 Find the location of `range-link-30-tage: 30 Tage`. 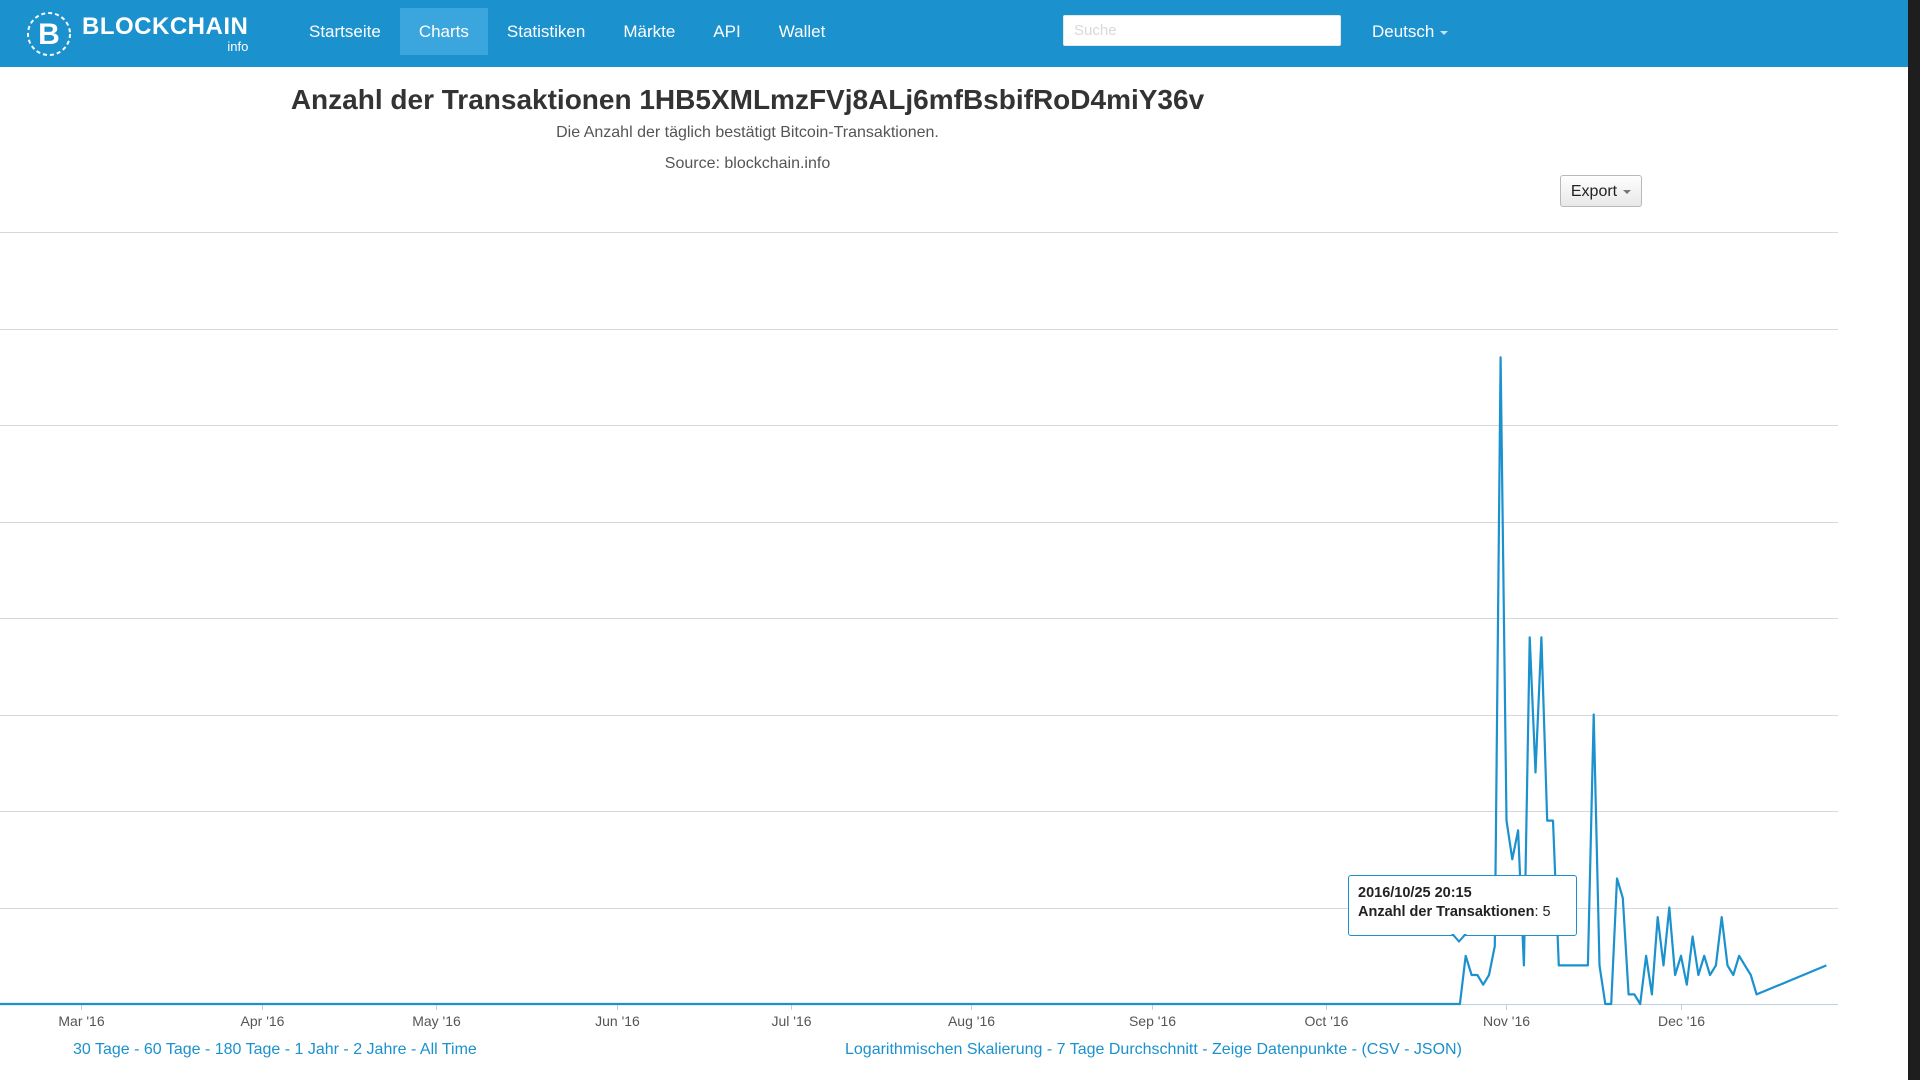

range-link-30-tage: 30 Tage is located at coordinates (101, 1049).